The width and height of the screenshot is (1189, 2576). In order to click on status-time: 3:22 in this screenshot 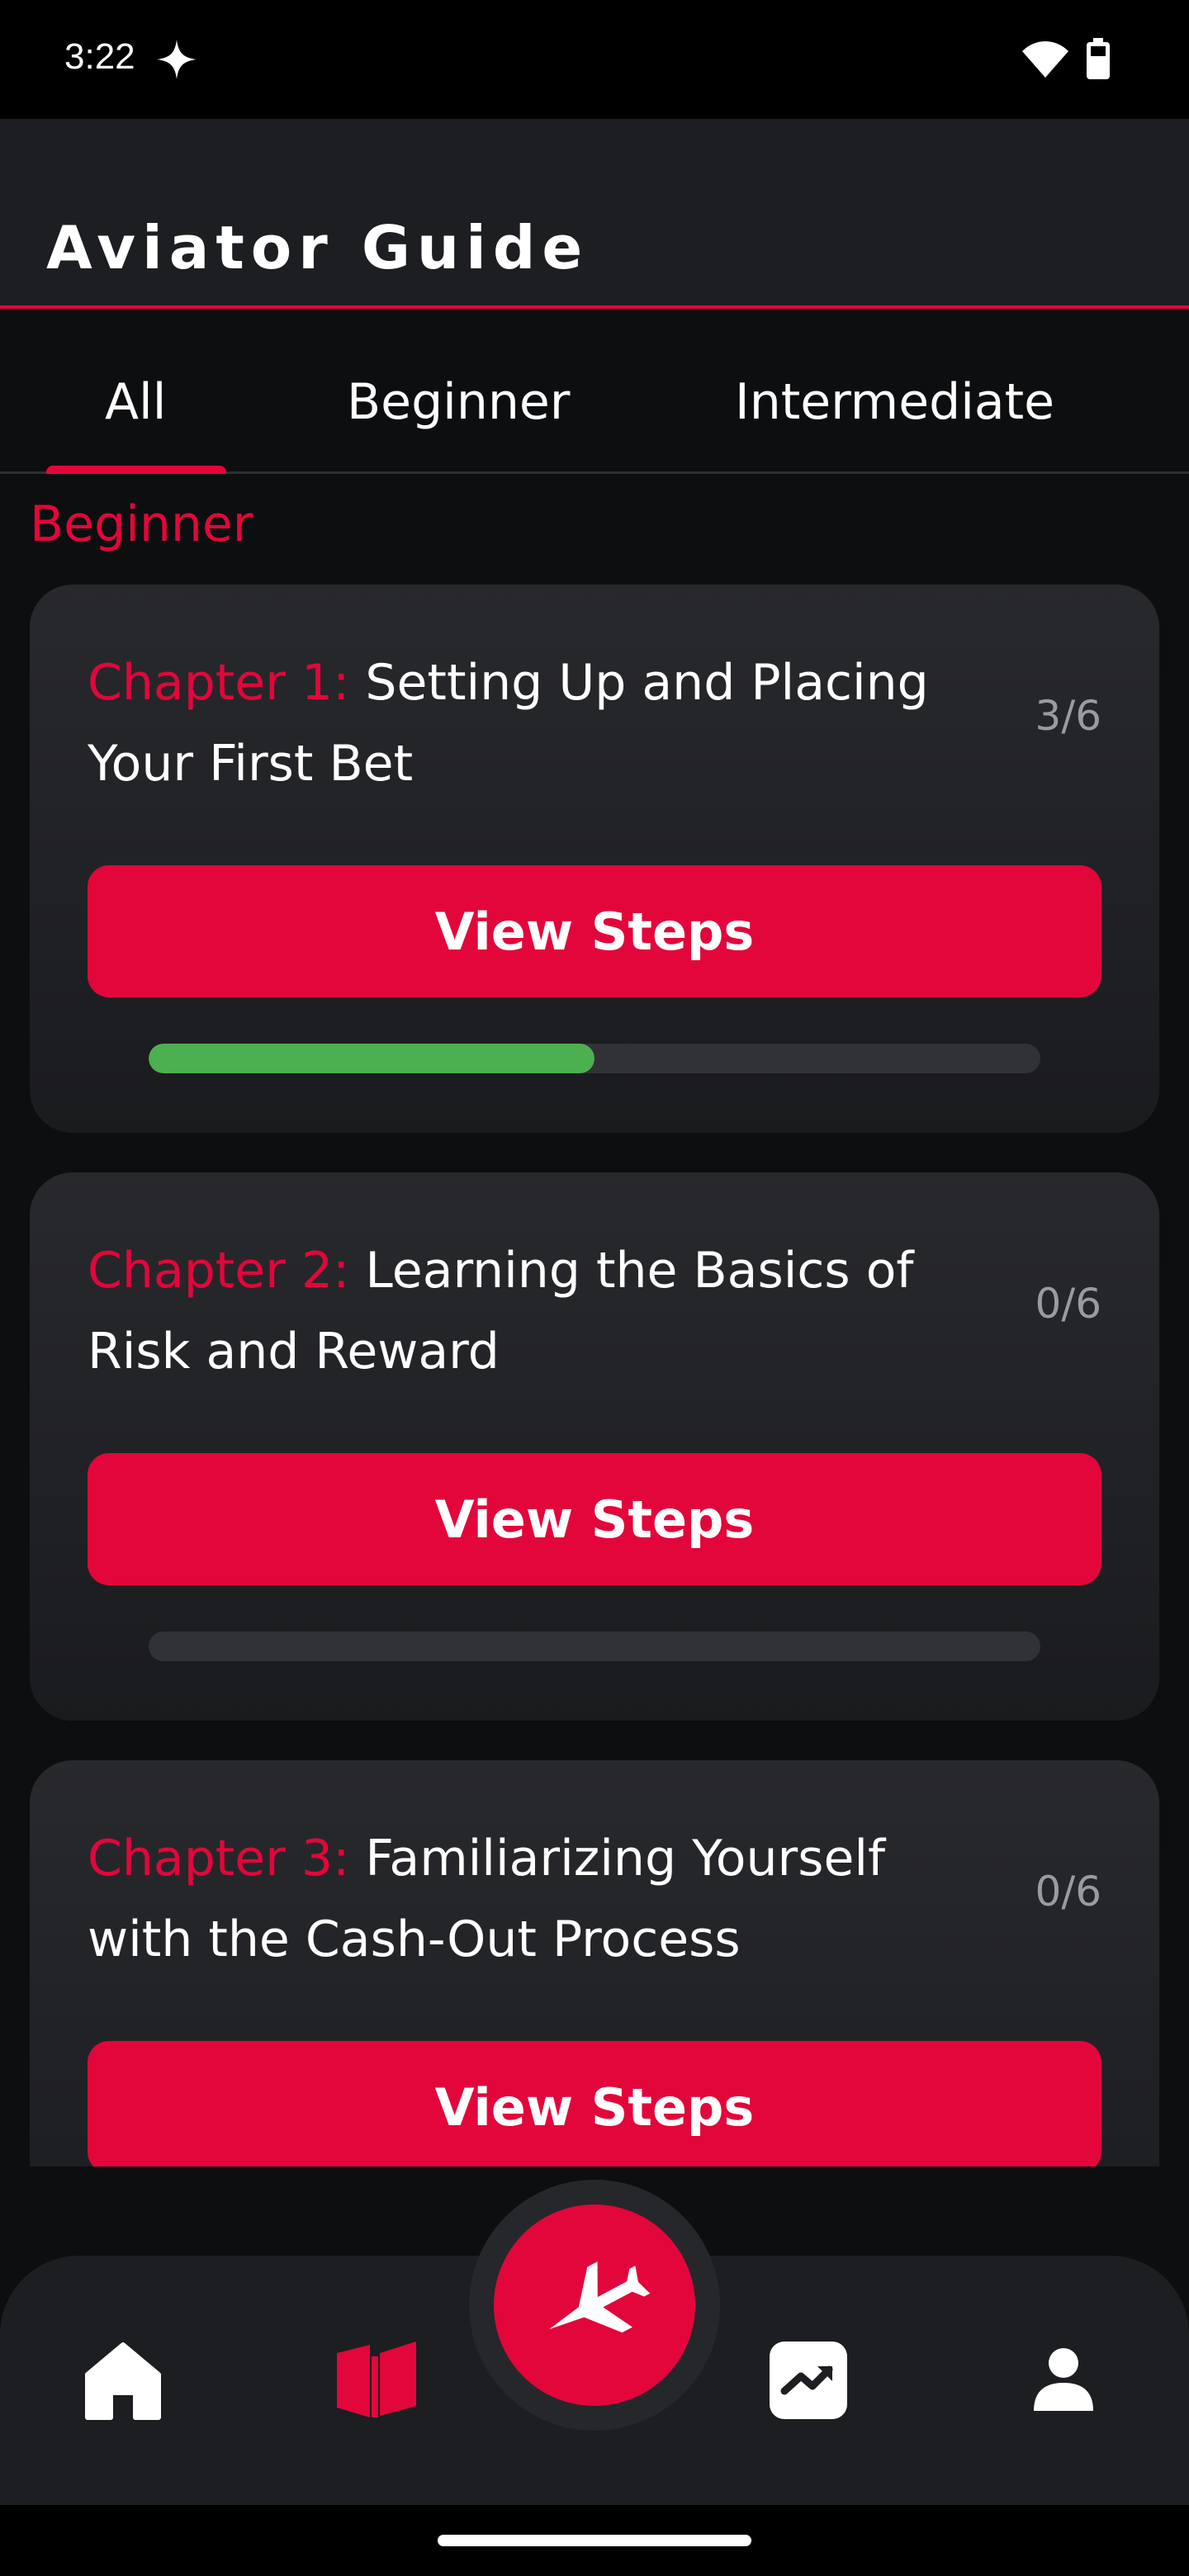, I will do `click(99, 56)`.